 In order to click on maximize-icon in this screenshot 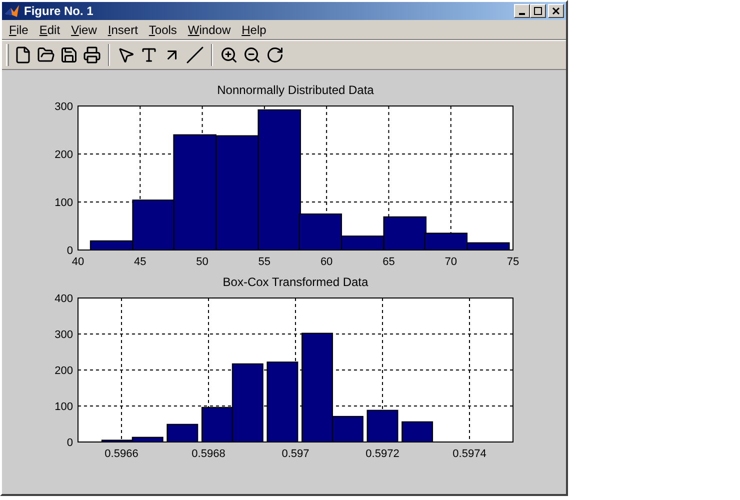, I will do `click(538, 11)`.